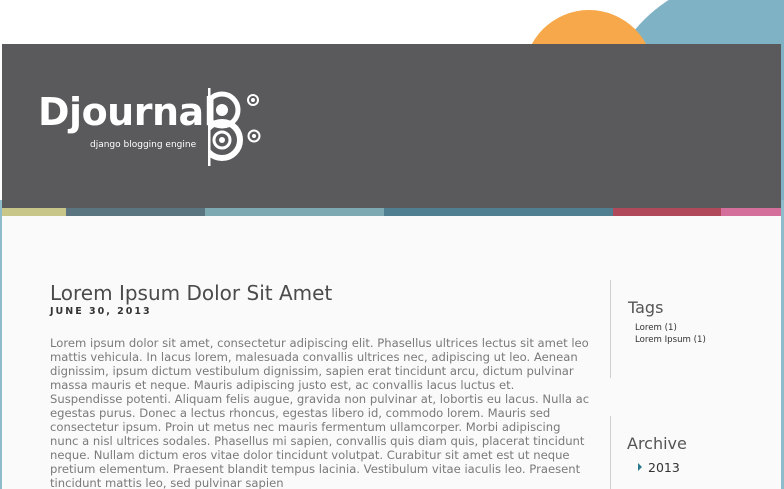 The width and height of the screenshot is (784, 489). Describe the element at coordinates (670, 328) in the screenshot. I see `tag-link: Lorem (1)` at that location.